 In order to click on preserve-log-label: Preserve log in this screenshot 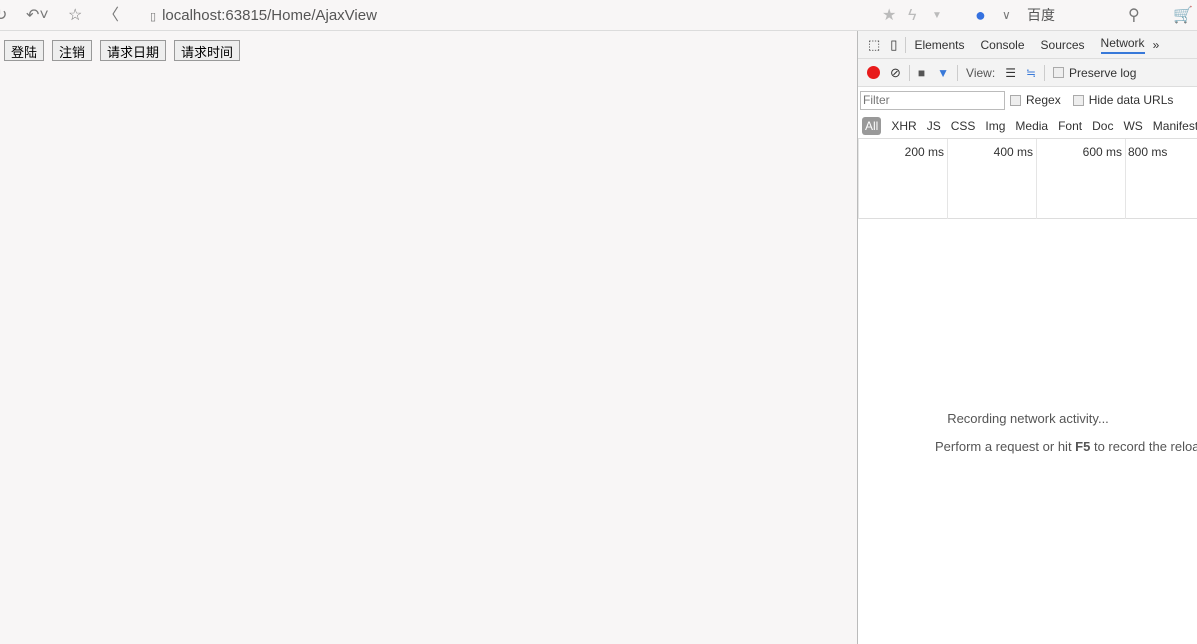, I will do `click(1103, 72)`.